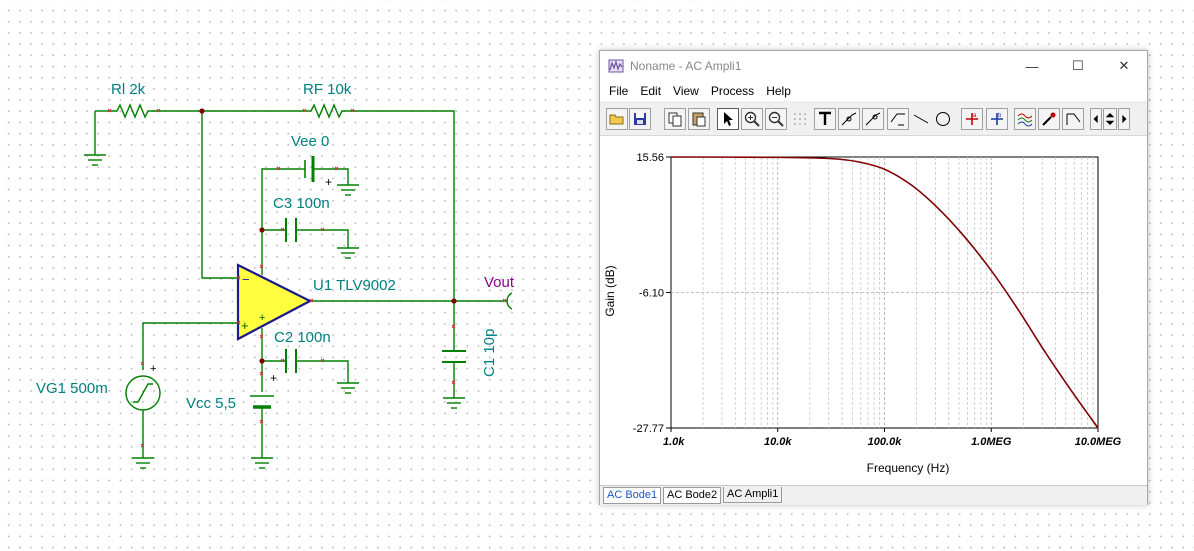  What do you see at coordinates (753, 495) in the screenshot?
I see `tab-ac-ampli1: AC Ampli1` at bounding box center [753, 495].